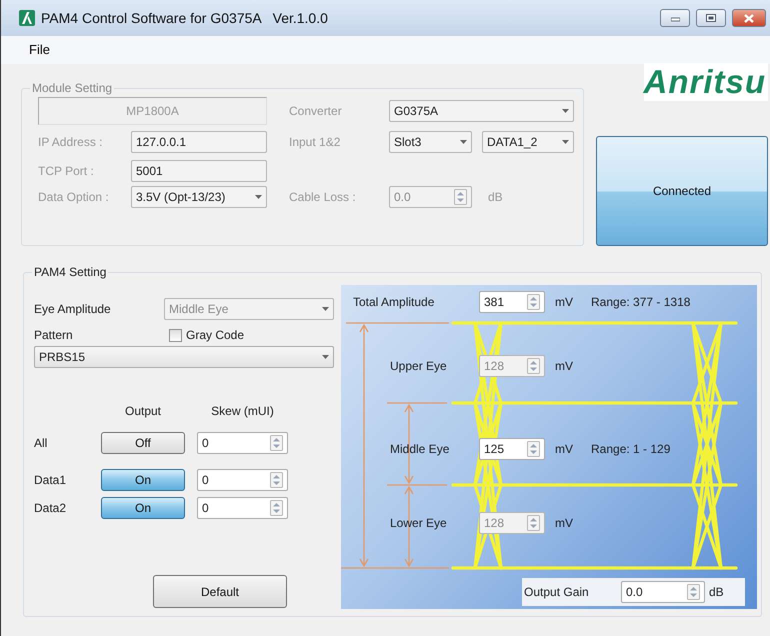  I want to click on field-label: Input 1&2, so click(315, 142).